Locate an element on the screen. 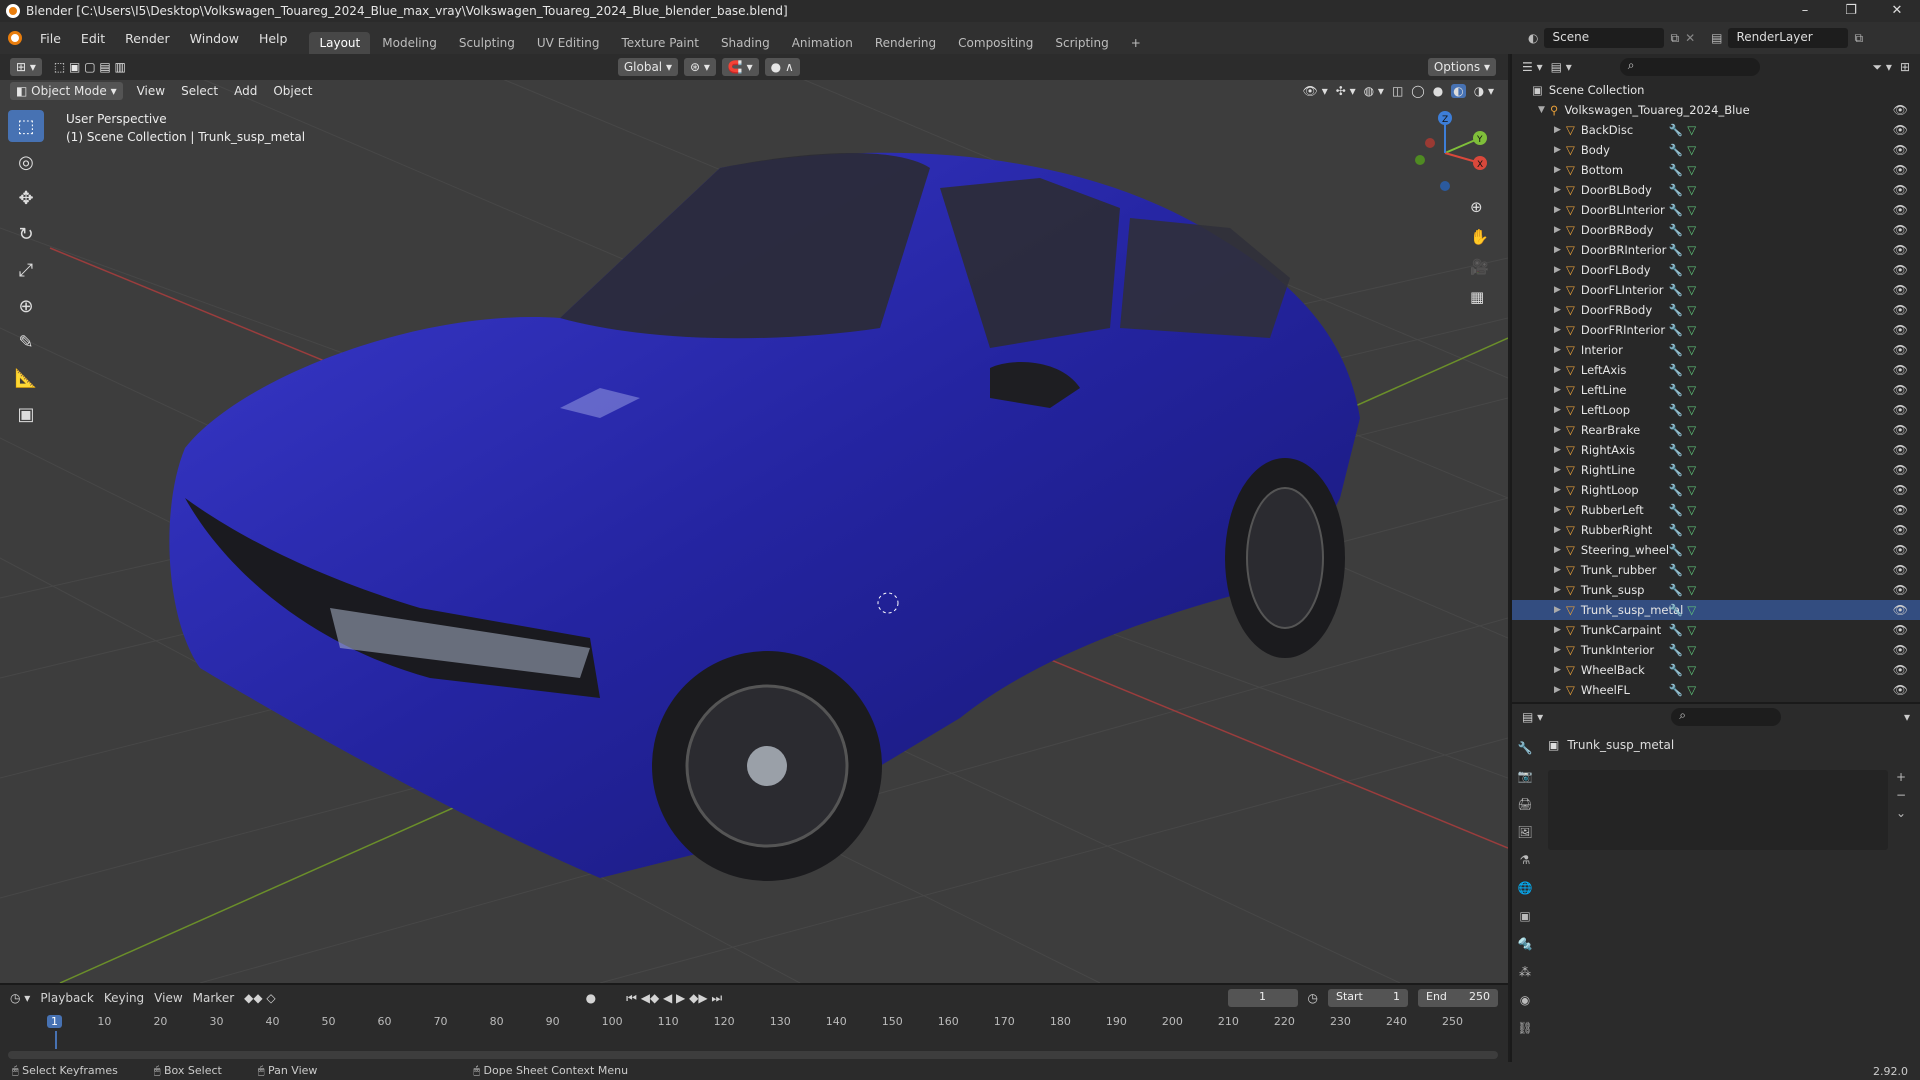  timeline-editor-type-icon: ◷ ▾ is located at coordinates (20, 998).